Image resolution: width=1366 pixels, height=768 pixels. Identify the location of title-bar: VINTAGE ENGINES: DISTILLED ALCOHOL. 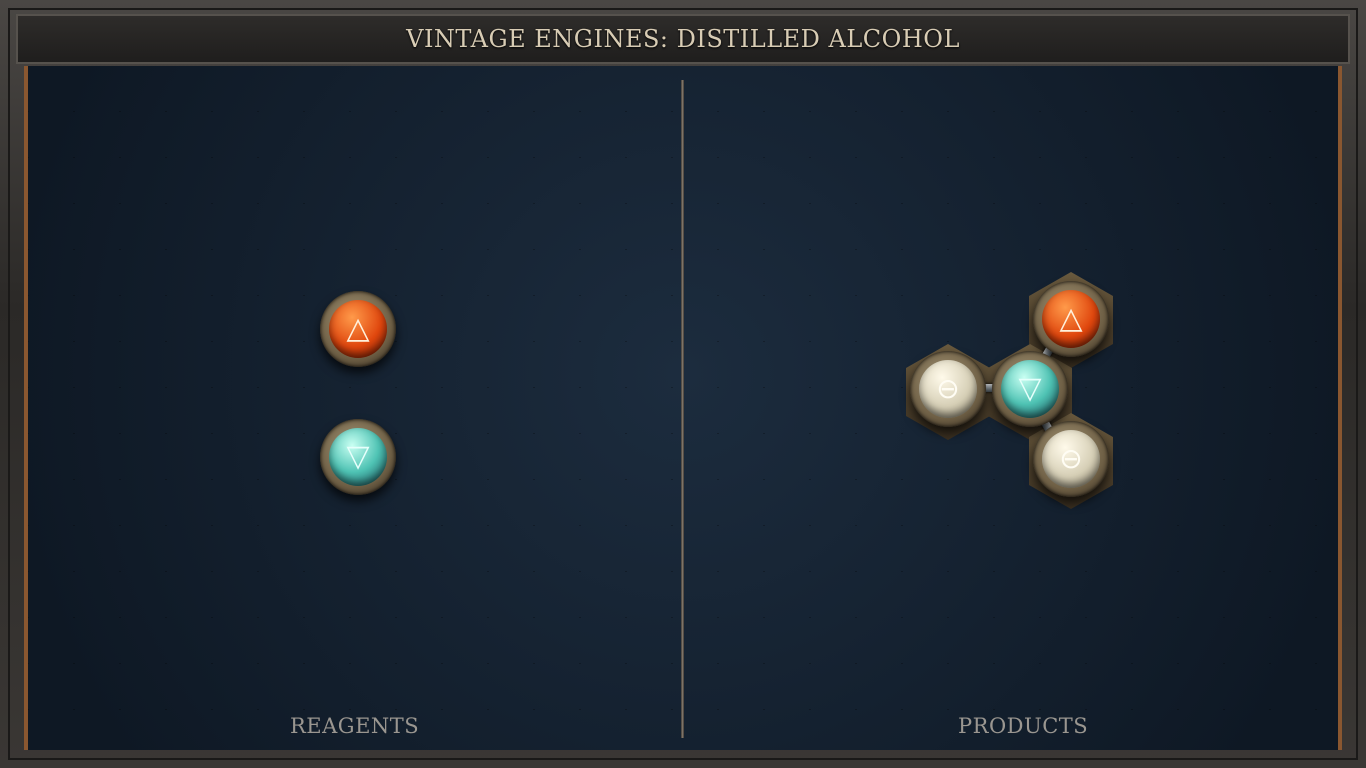
(683, 39).